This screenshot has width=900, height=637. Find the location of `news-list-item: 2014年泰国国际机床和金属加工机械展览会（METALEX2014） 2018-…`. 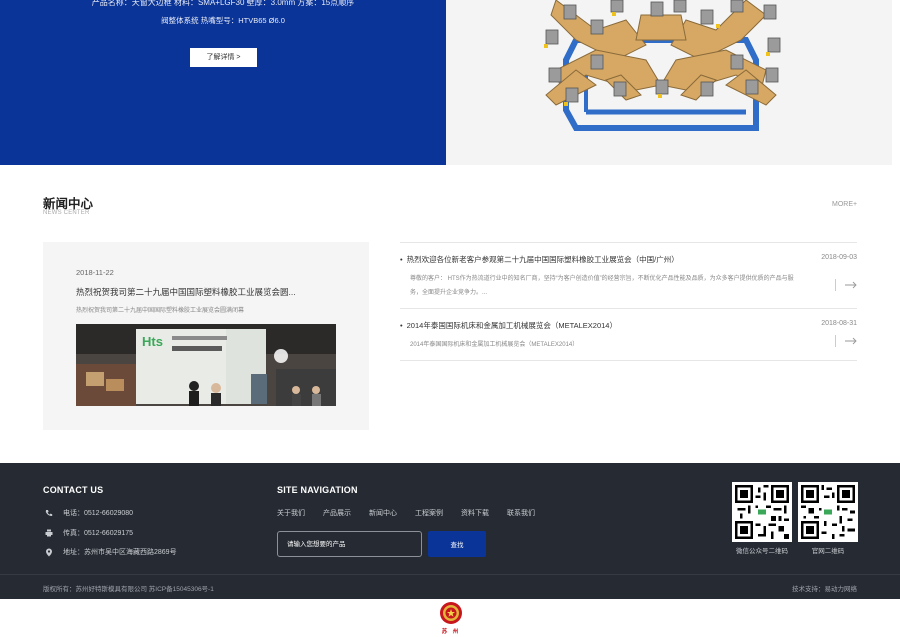

news-list-item: 2014年泰国国际机床和金属加工机械展览会（METALEX2014） 2018-… is located at coordinates (628, 334).